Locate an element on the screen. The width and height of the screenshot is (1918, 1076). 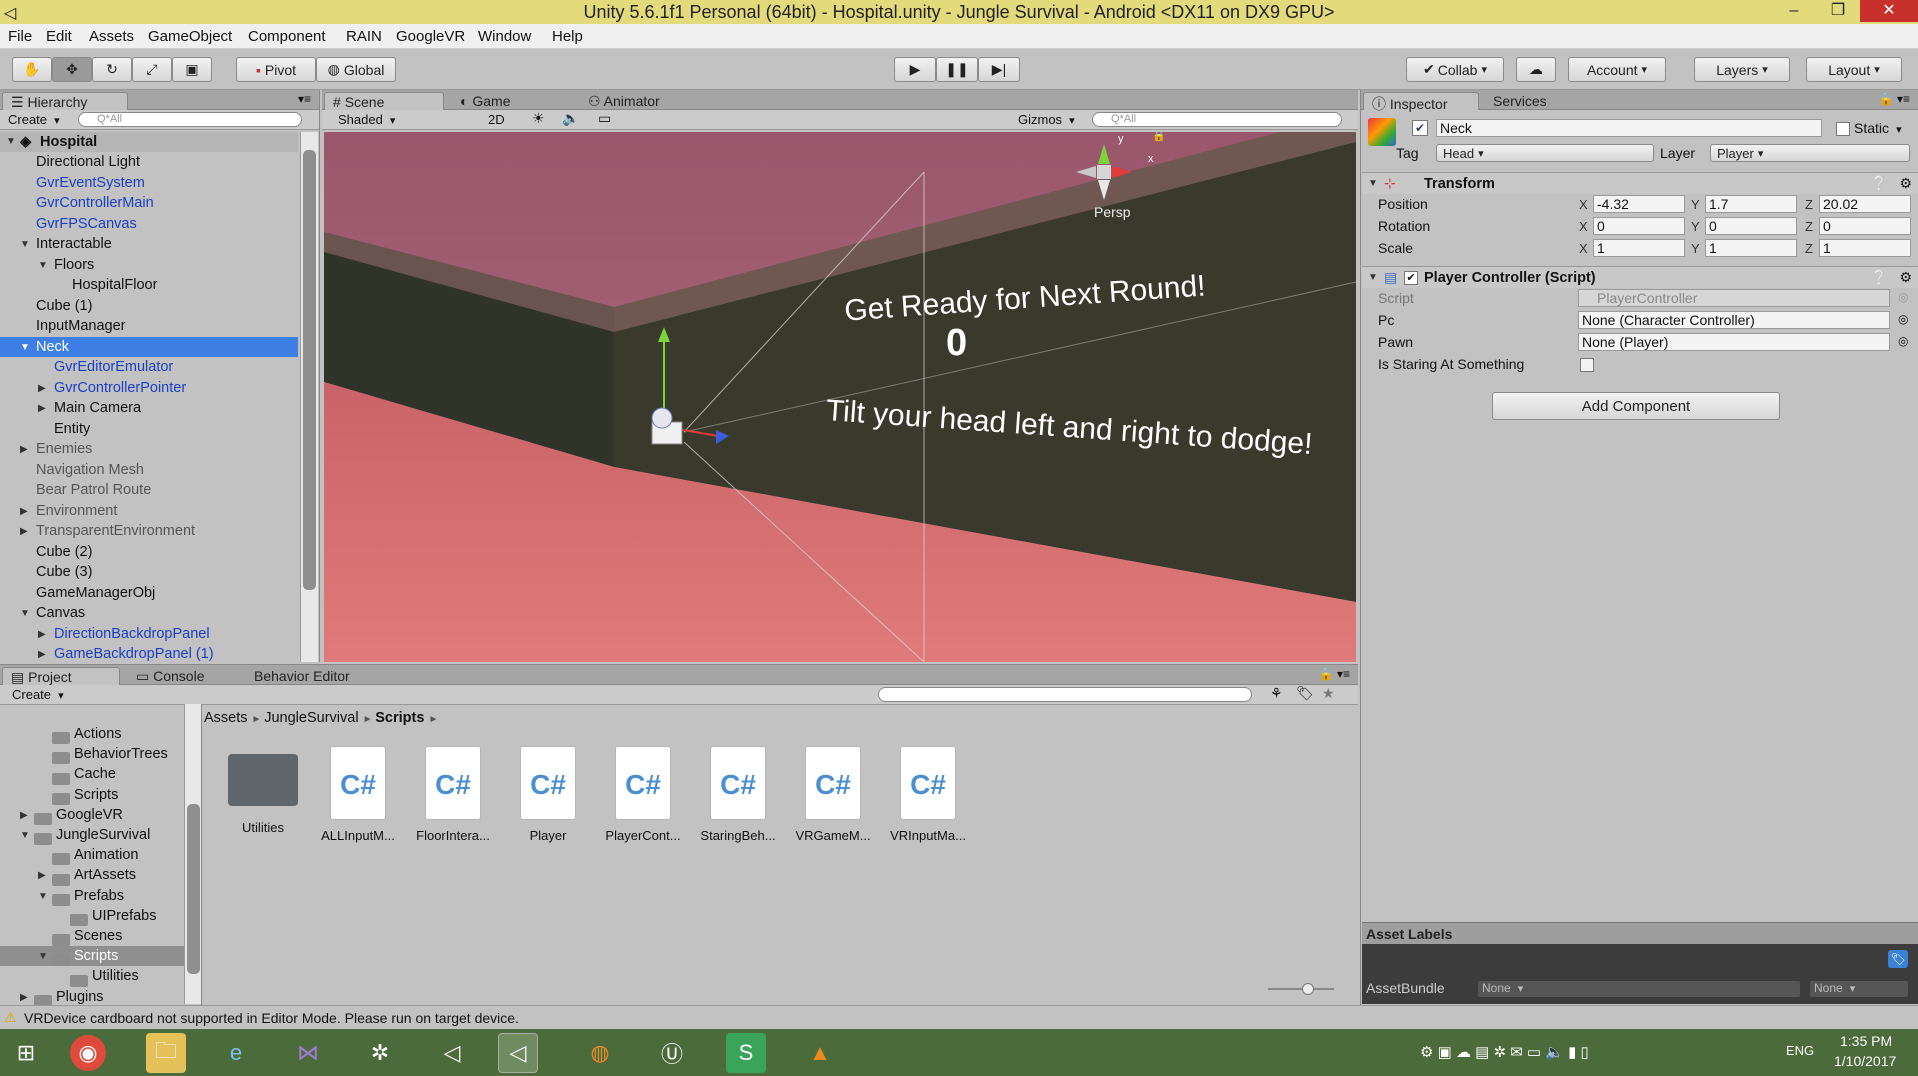
global-toggle: ◍ Global is located at coordinates (356, 69).